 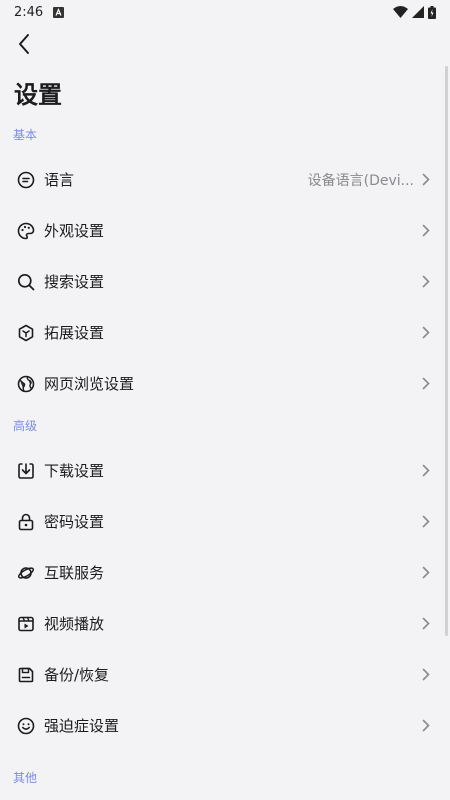 I want to click on settings-item-label: 密码设置, so click(x=74, y=522).